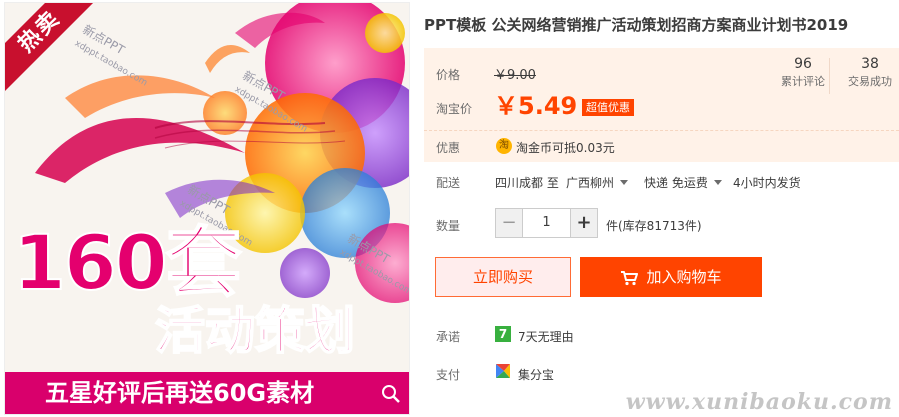  I want to click on promo-subtitle: 活动策划, so click(255, 331).